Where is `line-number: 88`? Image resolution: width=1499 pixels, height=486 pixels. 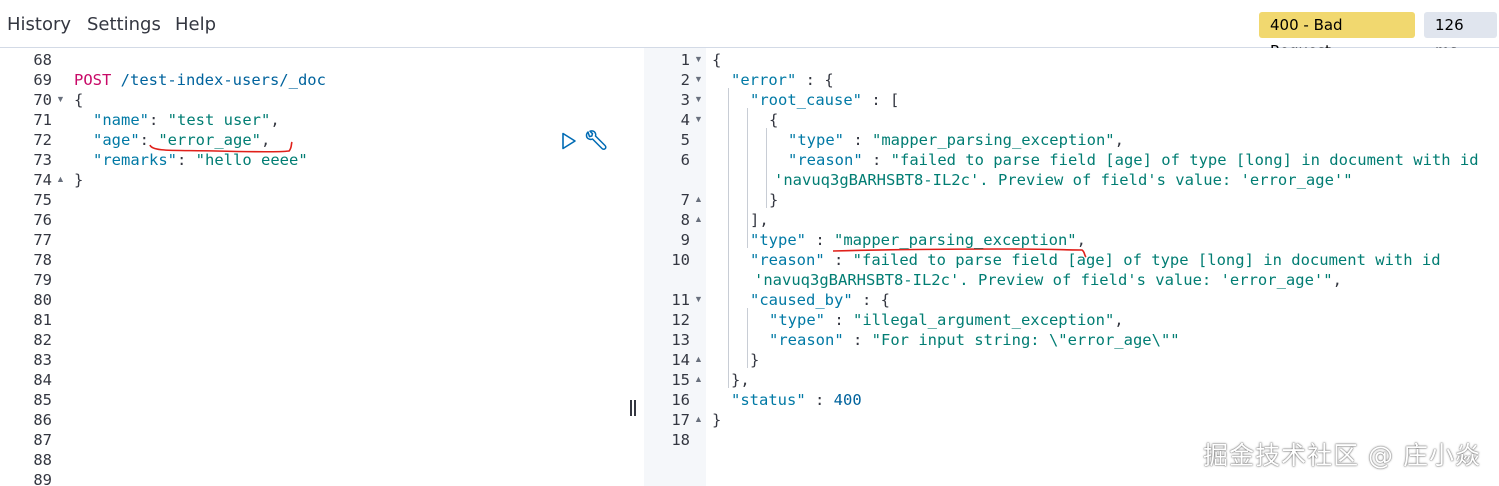
line-number: 88 is located at coordinates (42, 460).